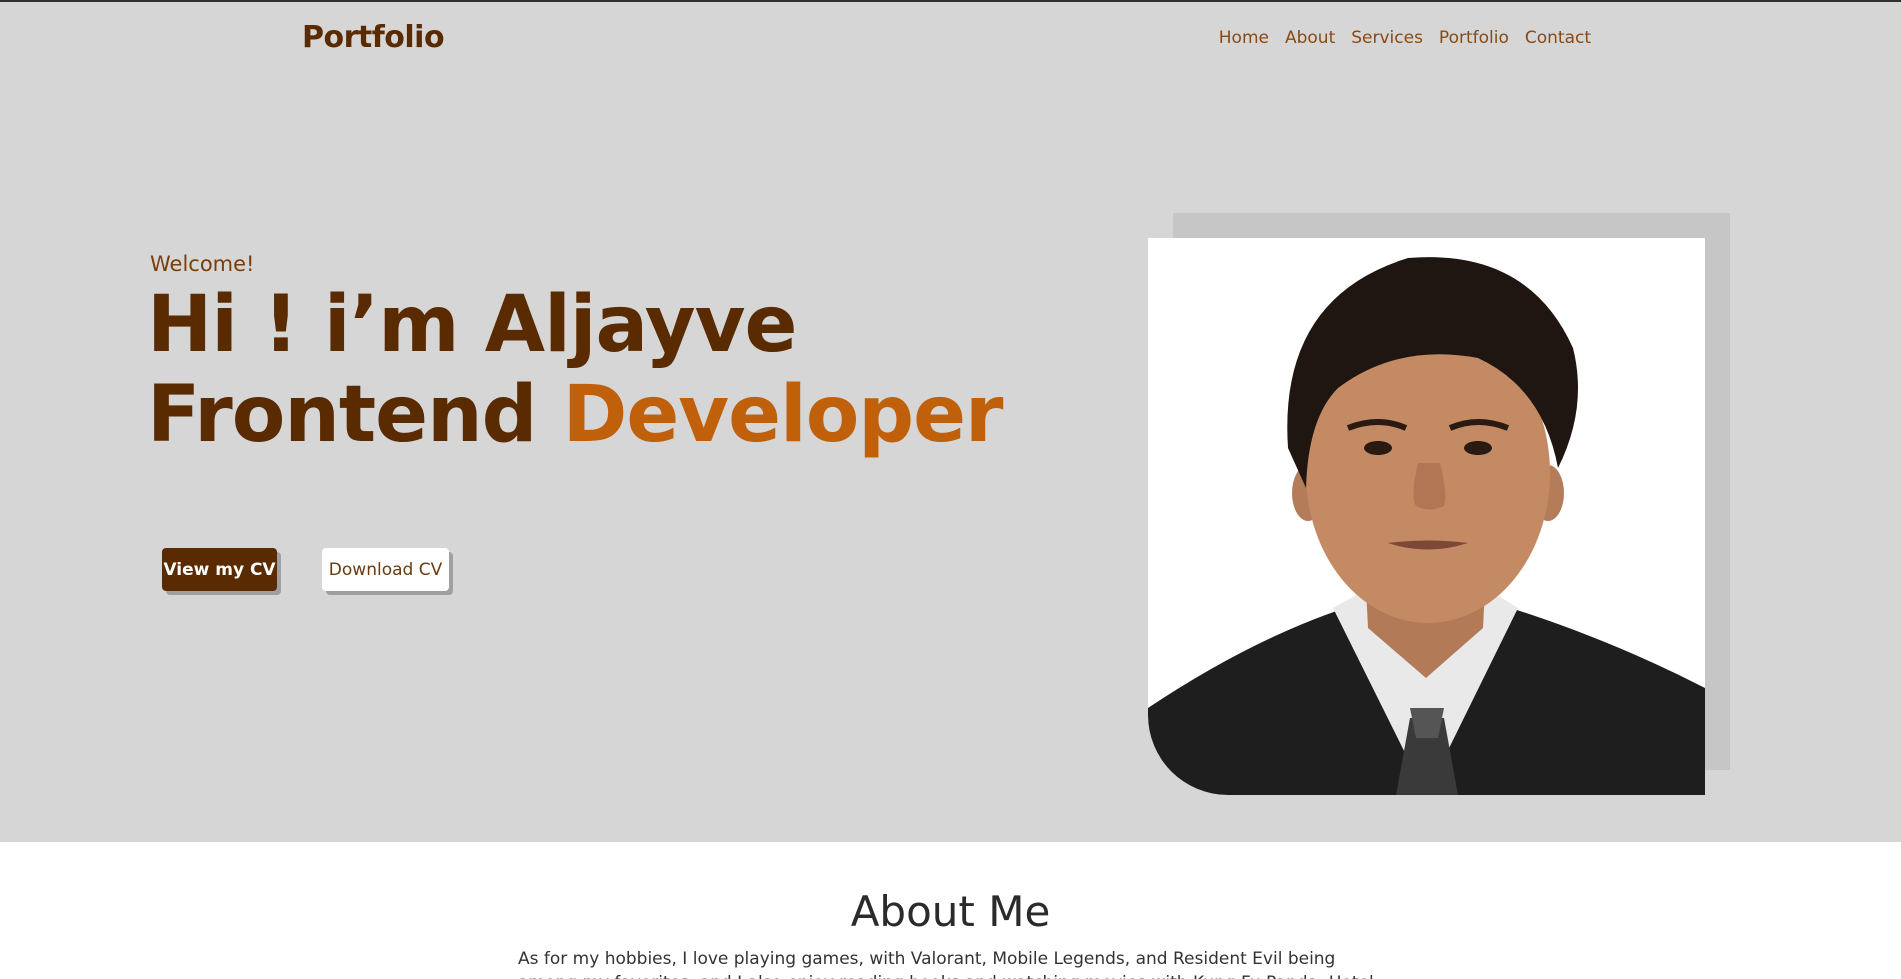 The width and height of the screenshot is (1901, 979). I want to click on nav-contact-link: Contact, so click(1558, 38).